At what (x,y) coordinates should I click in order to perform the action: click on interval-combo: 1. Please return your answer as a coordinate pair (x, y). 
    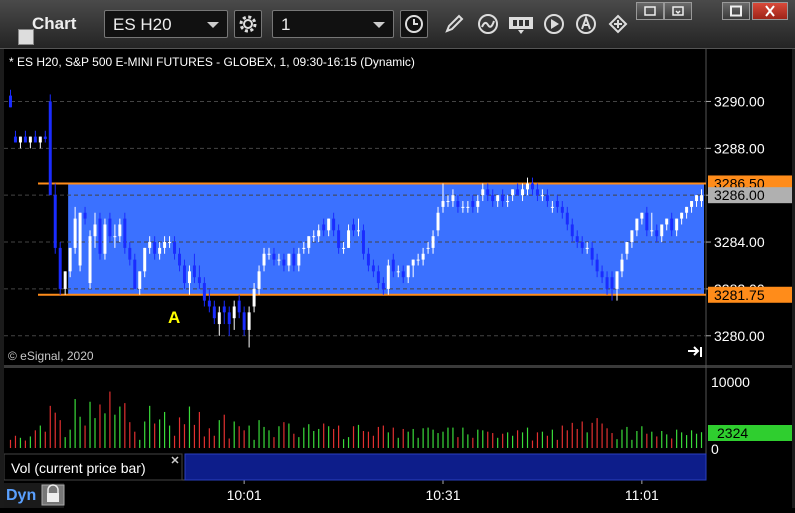
    Looking at the image, I should click on (333, 24).